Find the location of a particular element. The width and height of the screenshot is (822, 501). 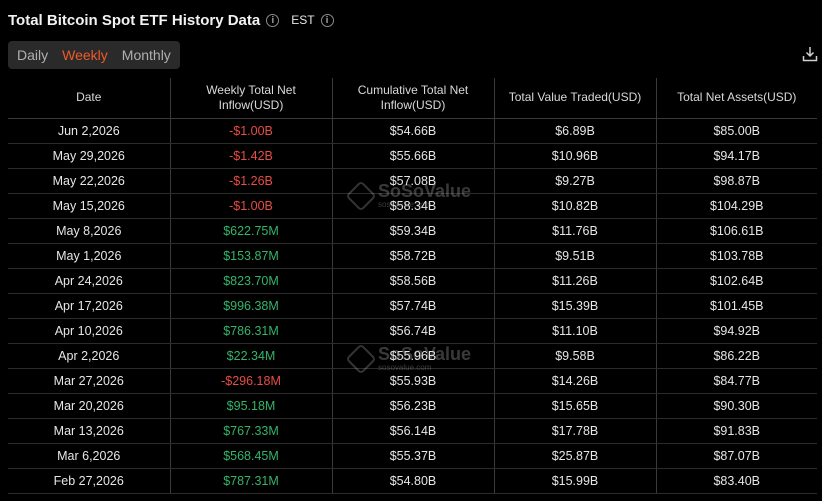

cell-date: May 15,2026 is located at coordinates (89, 206).